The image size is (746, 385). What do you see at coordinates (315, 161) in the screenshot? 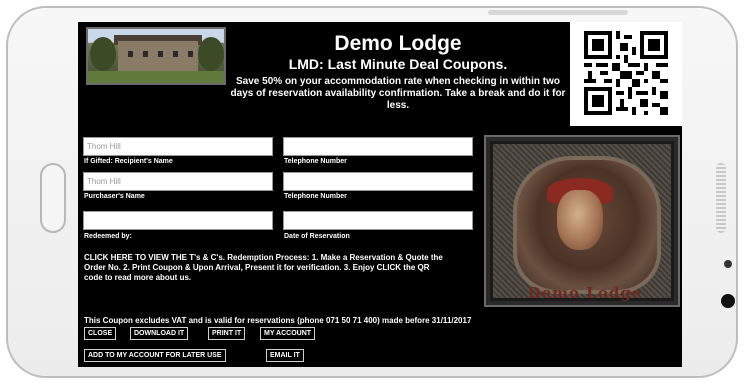
I see `recipient-phone-label: Telephone Number` at bounding box center [315, 161].